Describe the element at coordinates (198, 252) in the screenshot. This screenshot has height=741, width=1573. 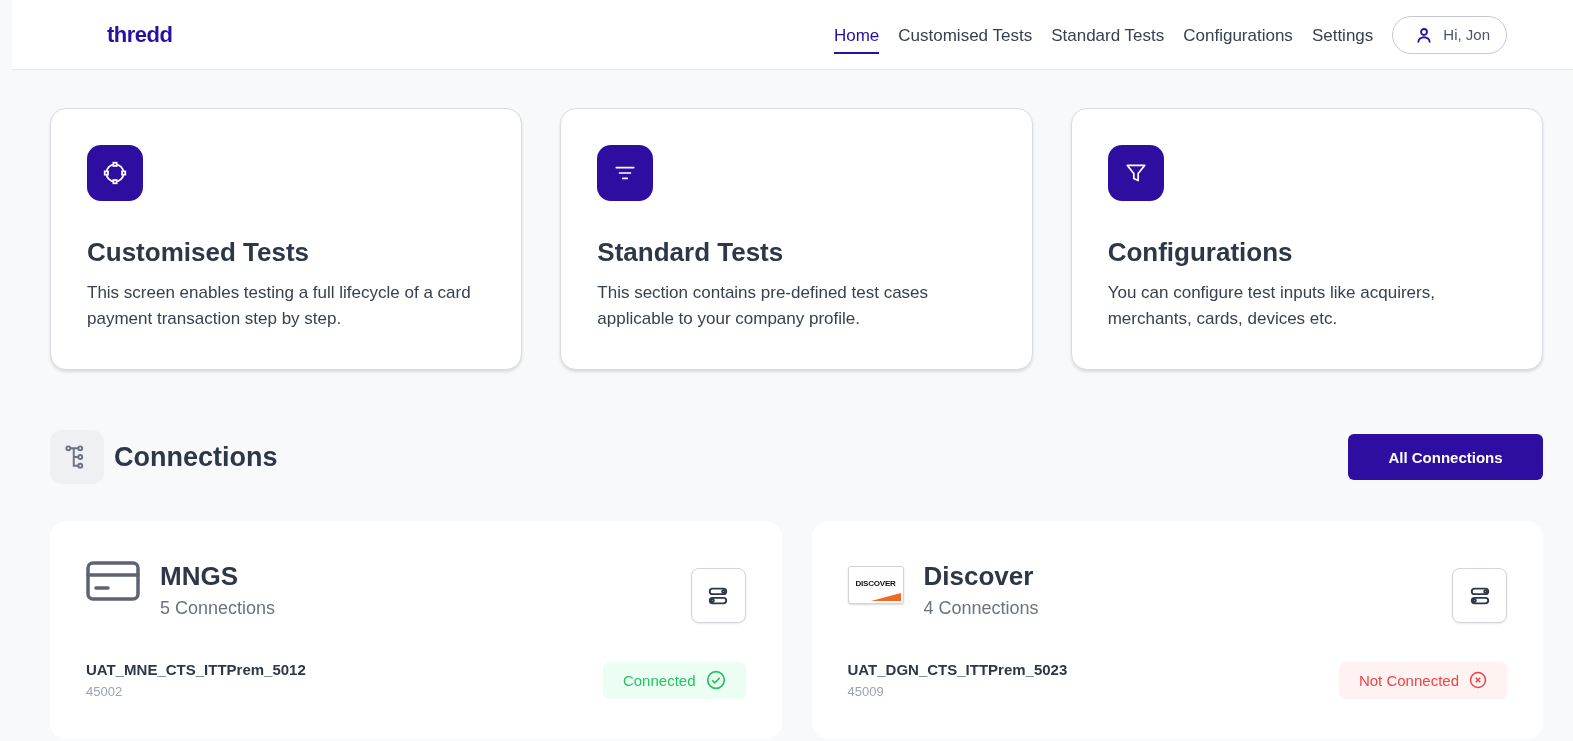
I see `card-title: Customised Tests` at that location.